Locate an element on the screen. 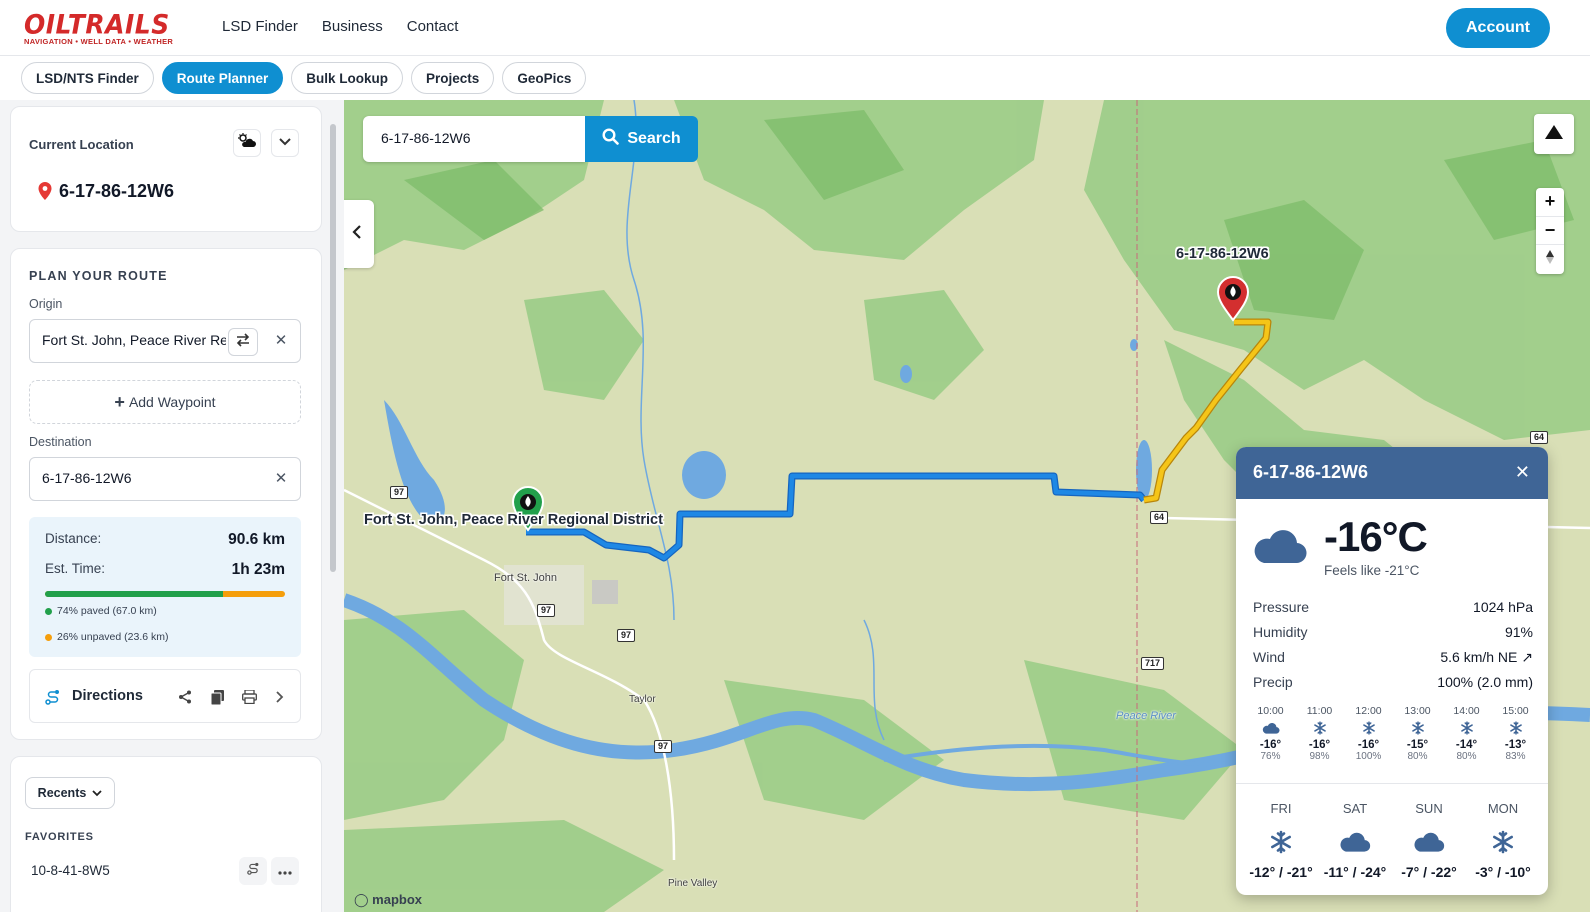 This screenshot has height=912, width=1590. favorite-item: 10-8-41-8W5 is located at coordinates (70, 870).